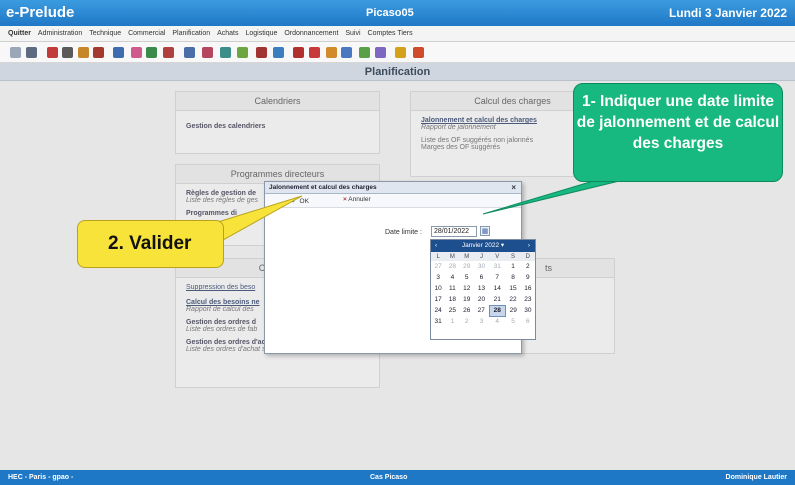  What do you see at coordinates (150, 244) in the screenshot?
I see `instruction-callout-2: 2. Valider` at bounding box center [150, 244].